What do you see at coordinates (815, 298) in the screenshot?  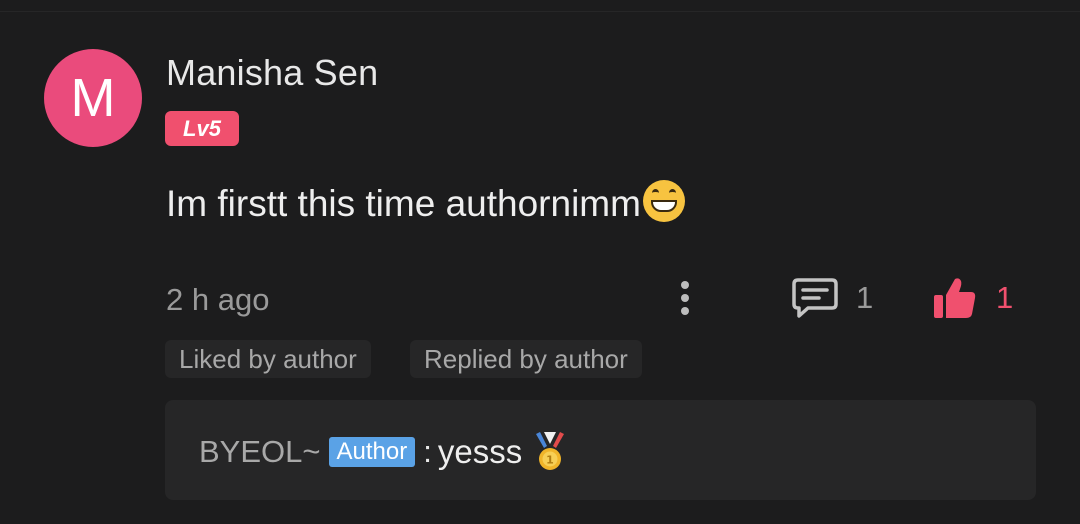 I see `comment-bubble-icon` at bounding box center [815, 298].